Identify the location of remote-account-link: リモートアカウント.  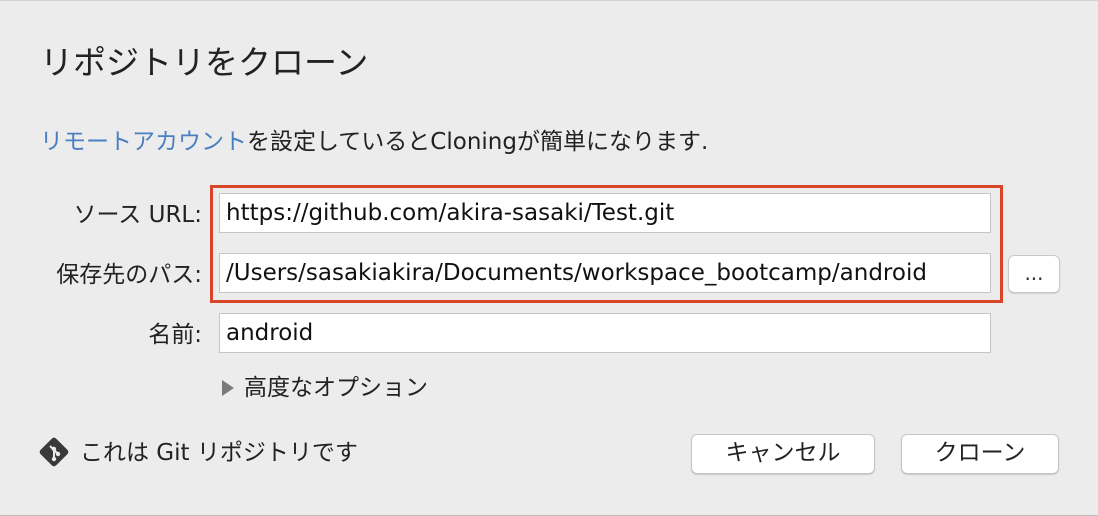
(143, 142).